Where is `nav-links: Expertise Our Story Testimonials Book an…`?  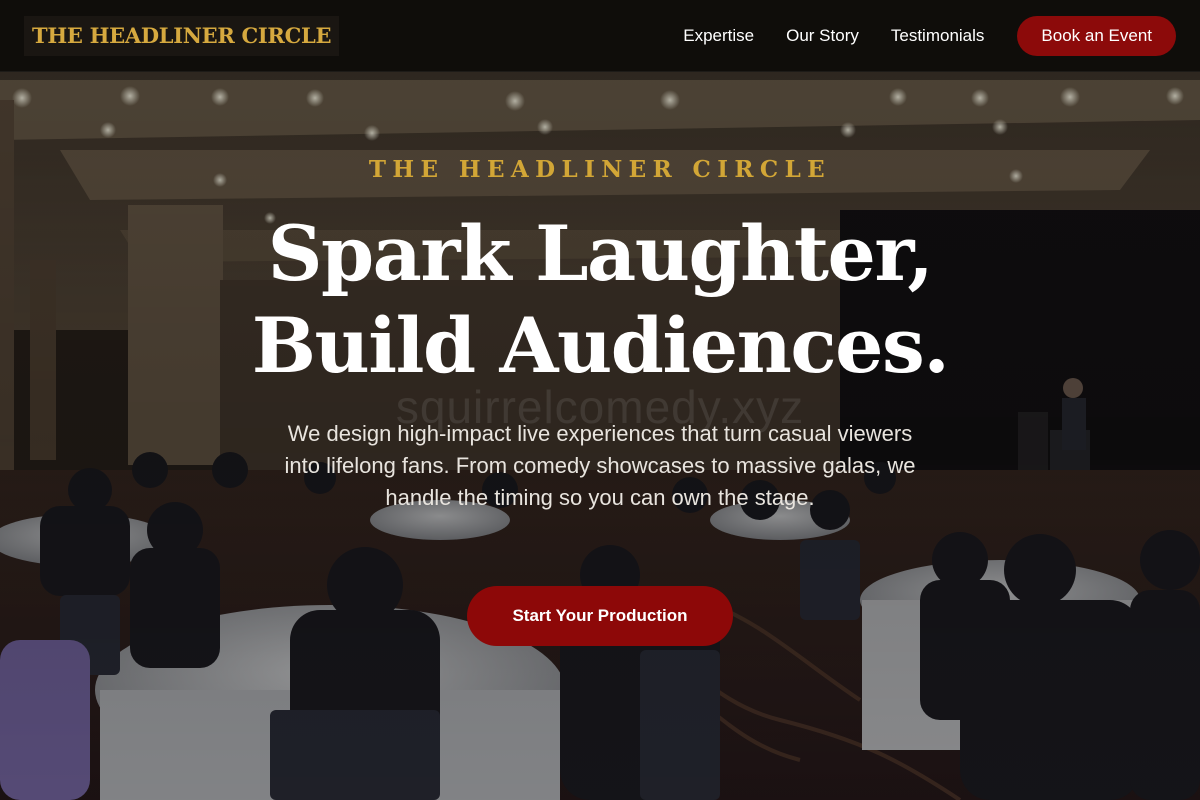 nav-links: Expertise Our Story Testimonials Book an… is located at coordinates (929, 35).